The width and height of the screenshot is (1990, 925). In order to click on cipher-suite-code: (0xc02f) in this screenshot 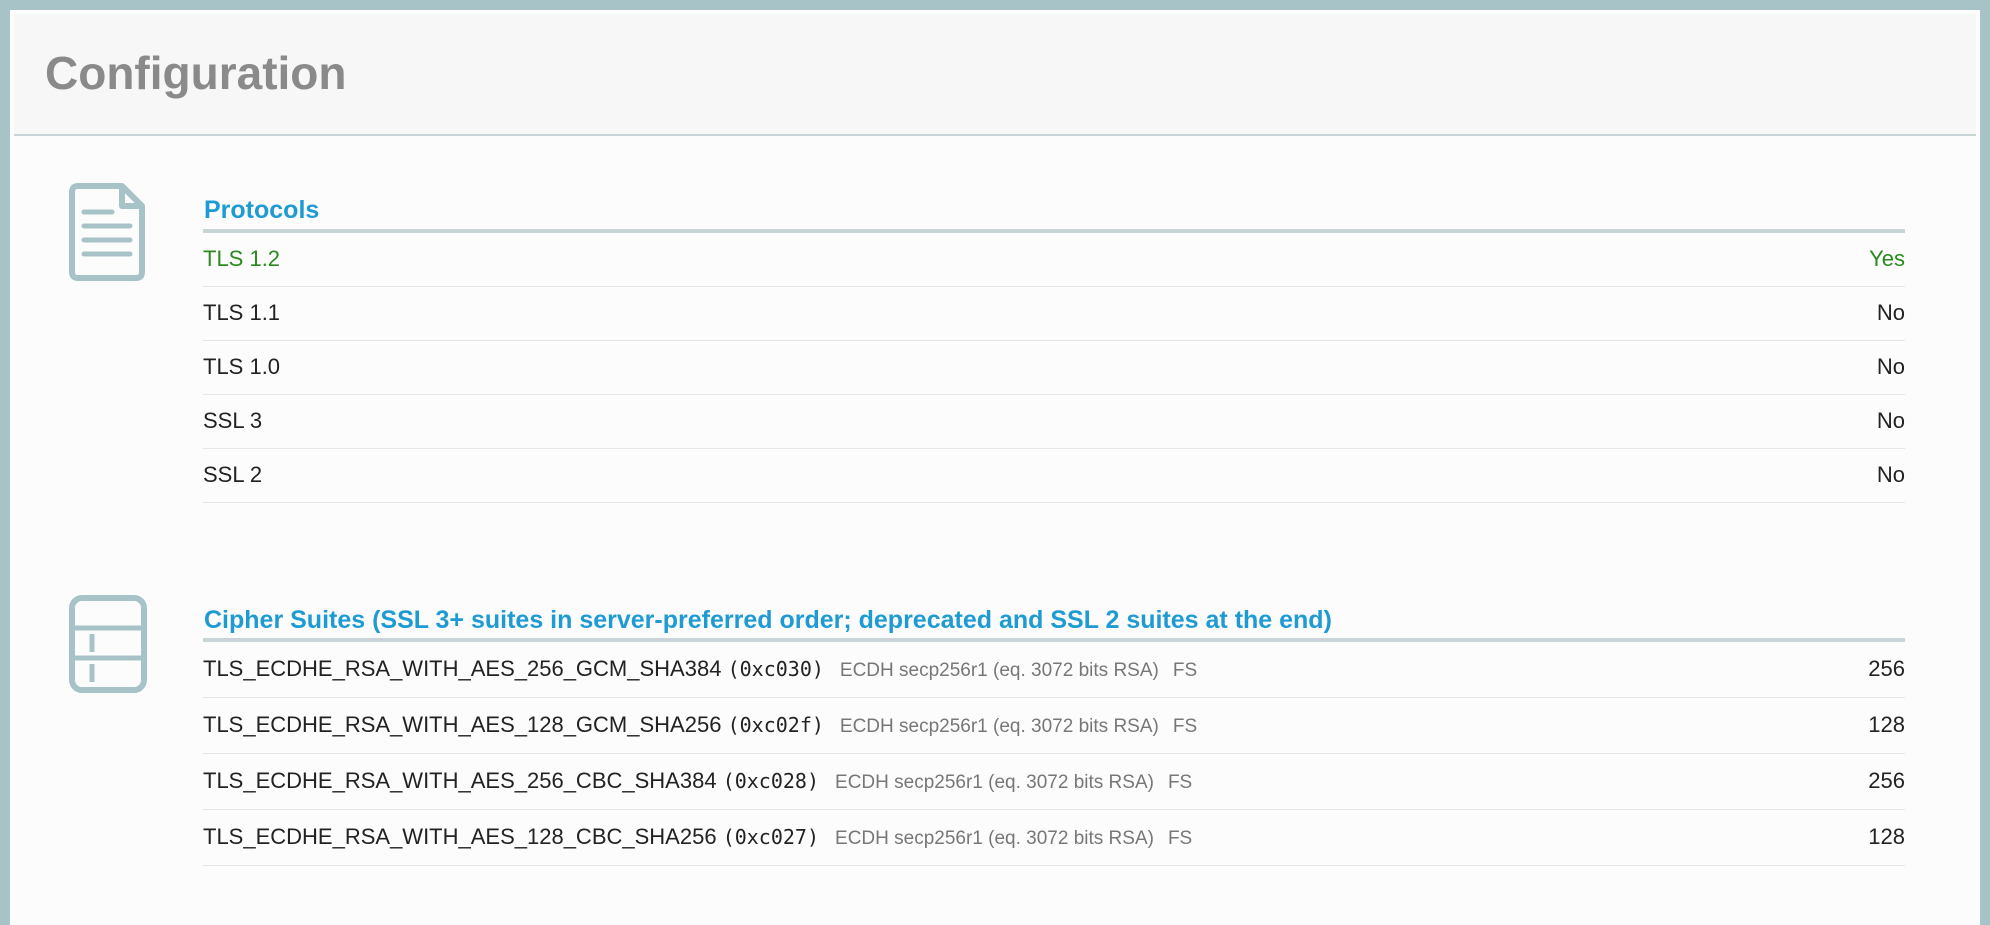, I will do `click(775, 725)`.